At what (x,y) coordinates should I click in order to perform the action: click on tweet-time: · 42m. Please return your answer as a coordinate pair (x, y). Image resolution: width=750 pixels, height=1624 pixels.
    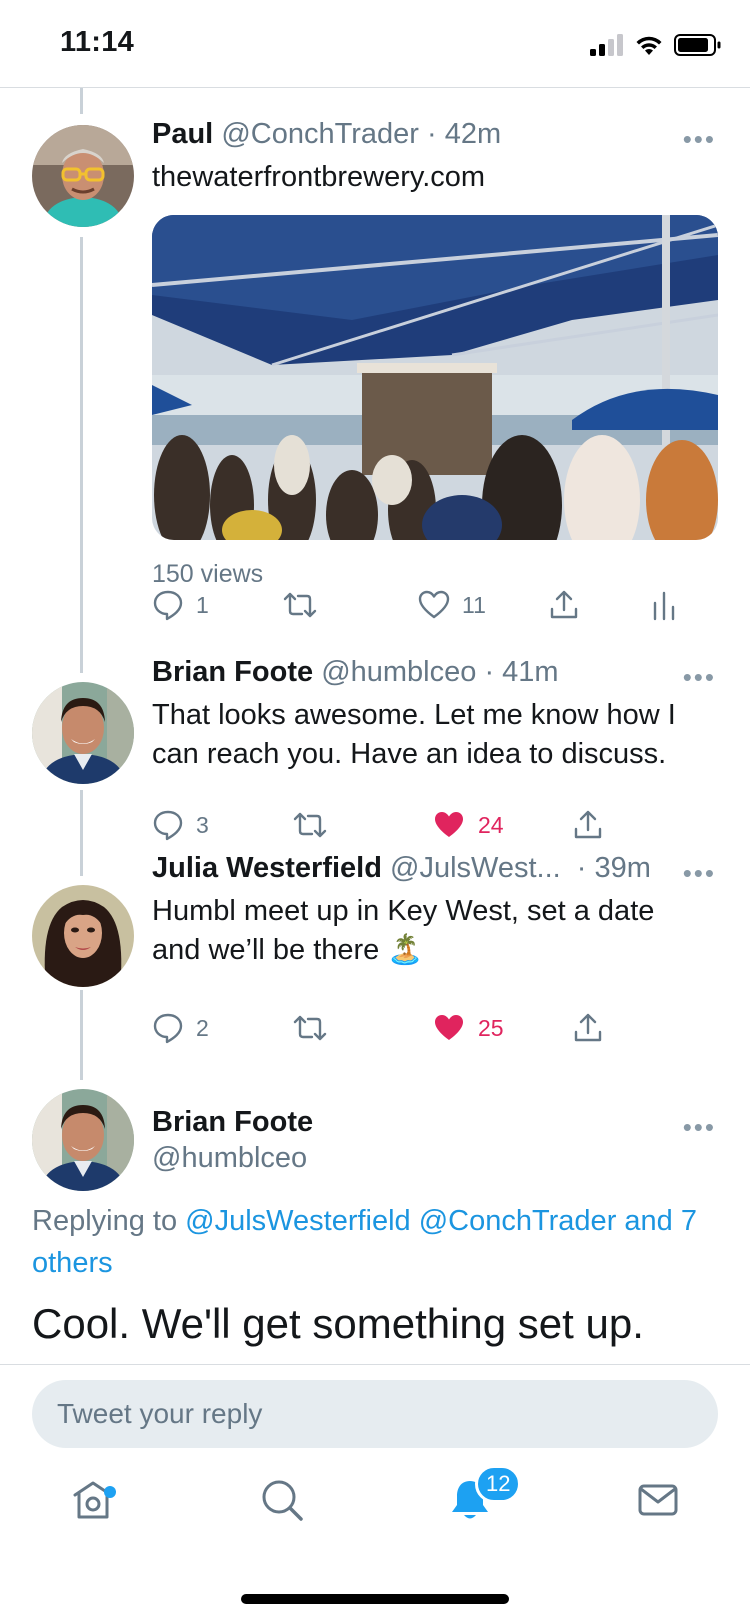
    Looking at the image, I should click on (464, 134).